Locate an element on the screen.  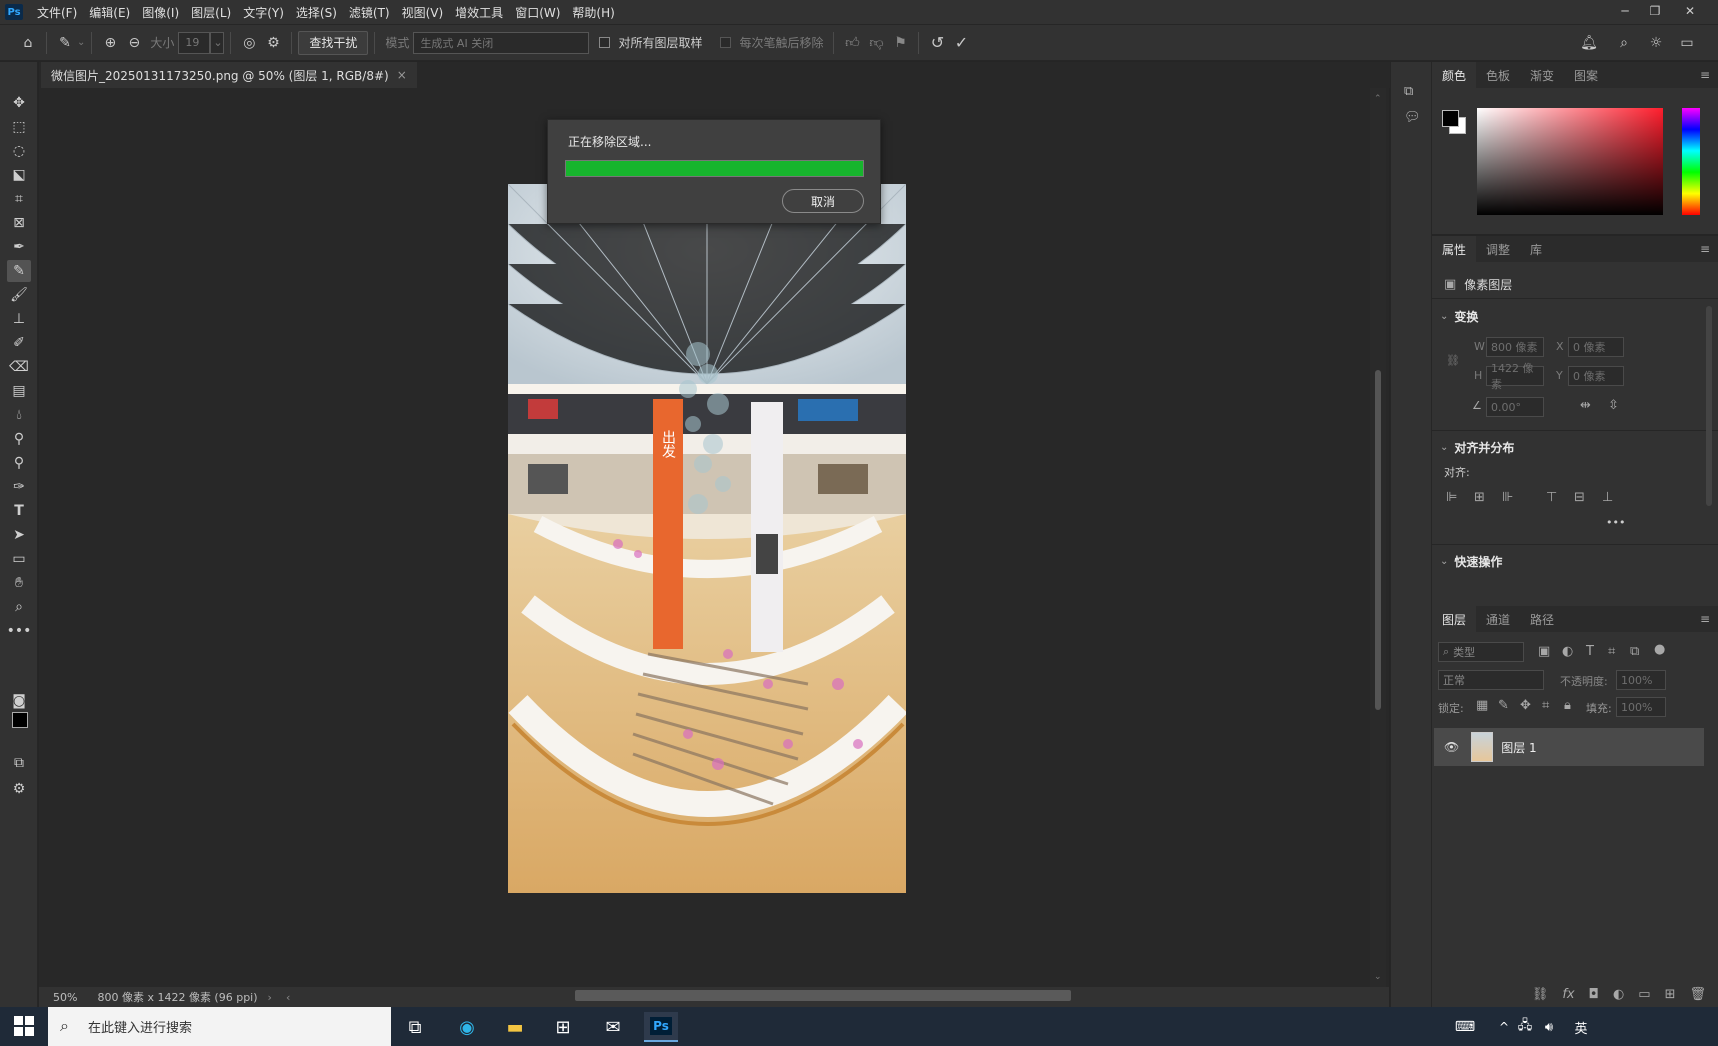
blend-mode-select: 正常 is located at coordinates (1491, 680).